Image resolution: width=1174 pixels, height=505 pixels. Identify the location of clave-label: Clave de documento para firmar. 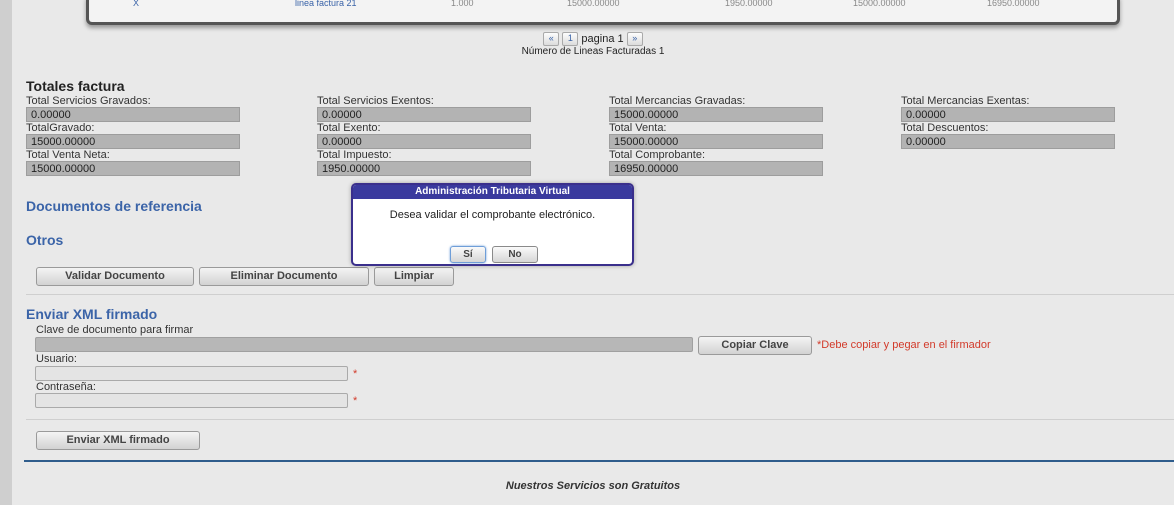
(115, 330).